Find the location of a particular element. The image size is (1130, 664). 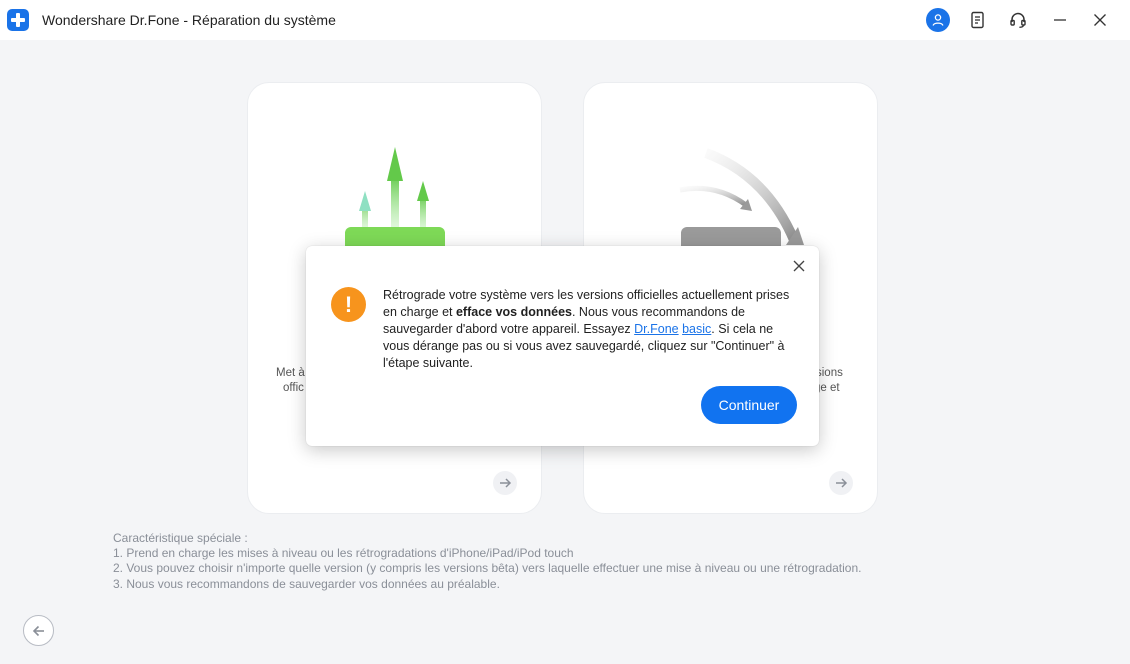

downgrade-card-description: sions ge et is located at coordinates (828, 380).